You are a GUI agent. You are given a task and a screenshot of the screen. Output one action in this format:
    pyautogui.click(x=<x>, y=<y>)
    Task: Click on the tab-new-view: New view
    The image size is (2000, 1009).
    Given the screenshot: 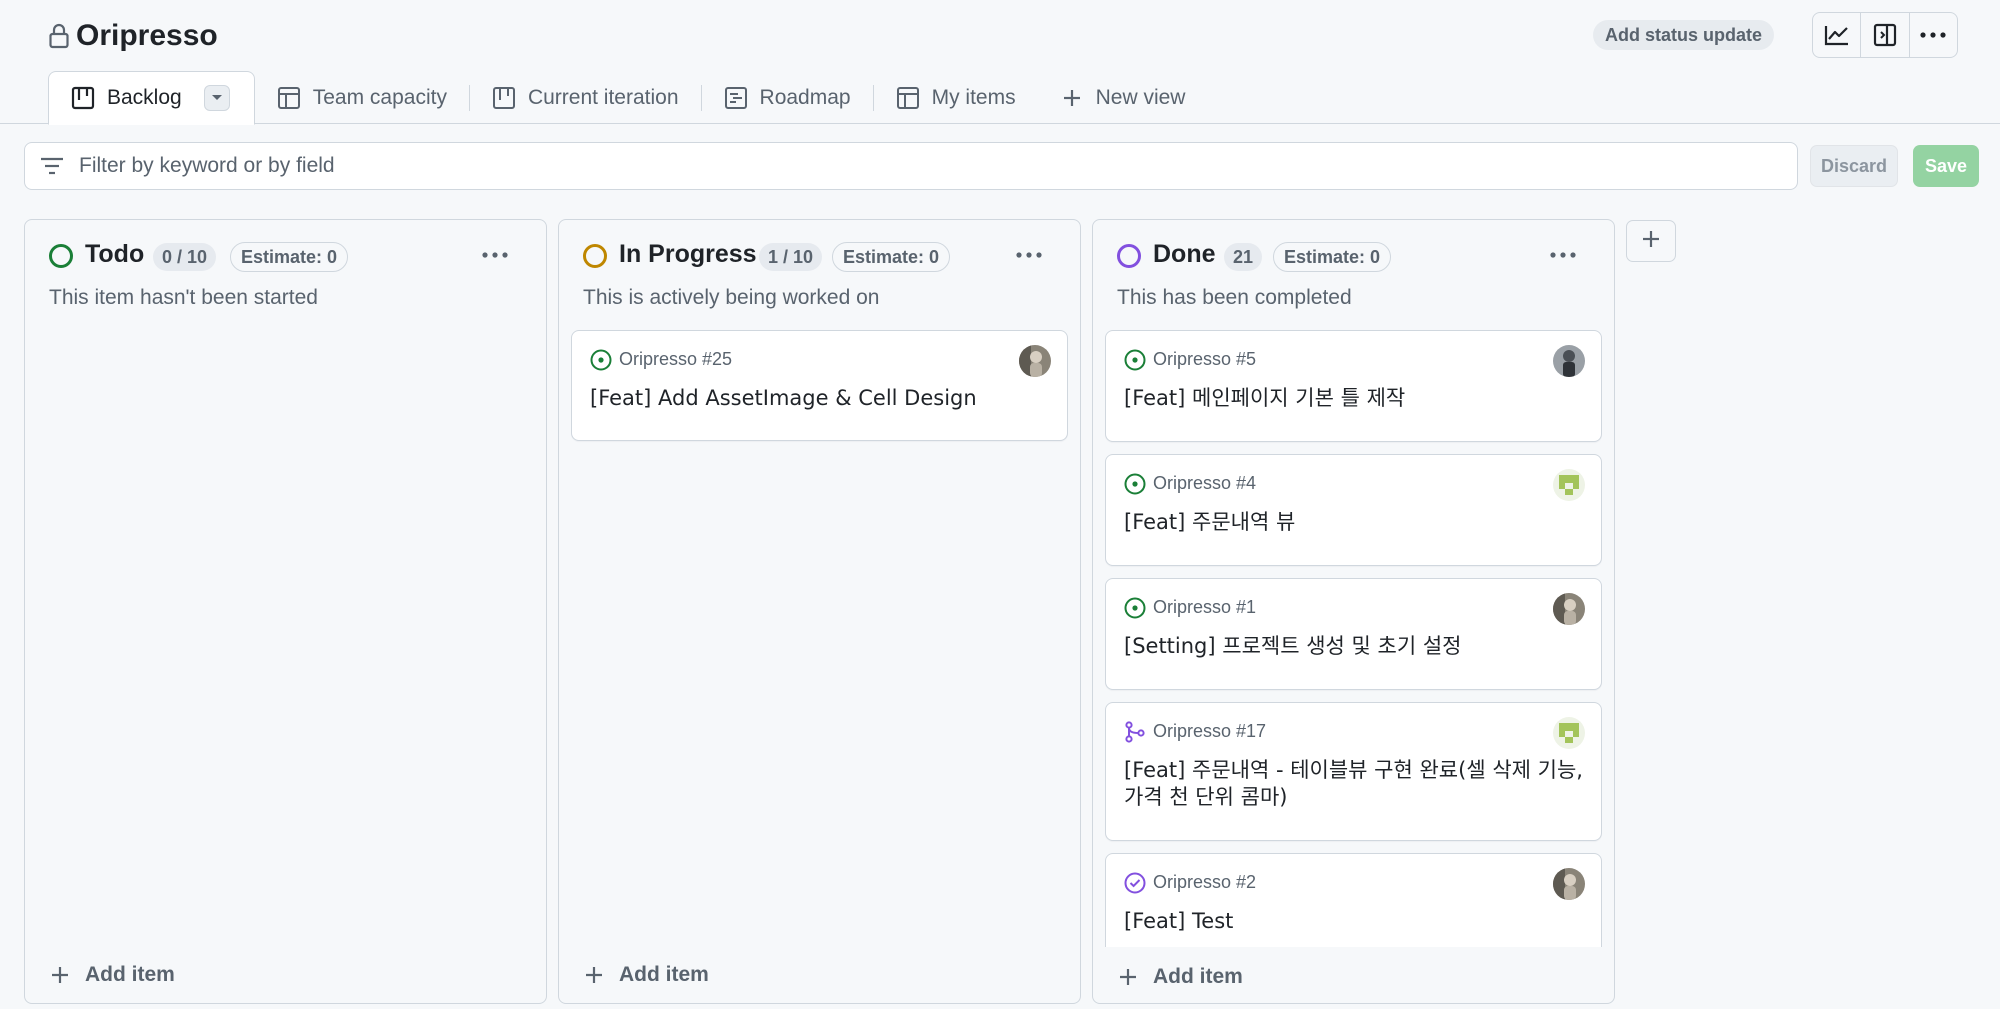 What is the action you would take?
    pyautogui.click(x=1123, y=98)
    